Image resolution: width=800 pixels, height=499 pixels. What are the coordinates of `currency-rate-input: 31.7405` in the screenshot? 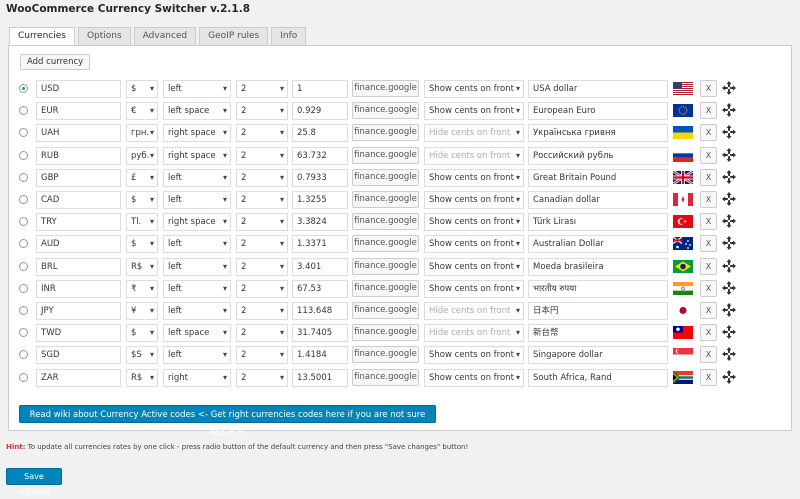 It's located at (320, 333).